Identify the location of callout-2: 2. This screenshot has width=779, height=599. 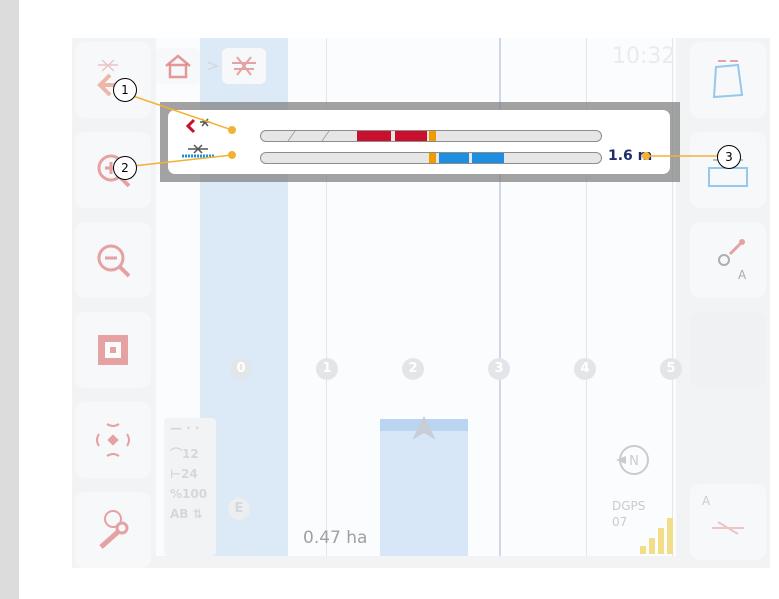
(125, 168).